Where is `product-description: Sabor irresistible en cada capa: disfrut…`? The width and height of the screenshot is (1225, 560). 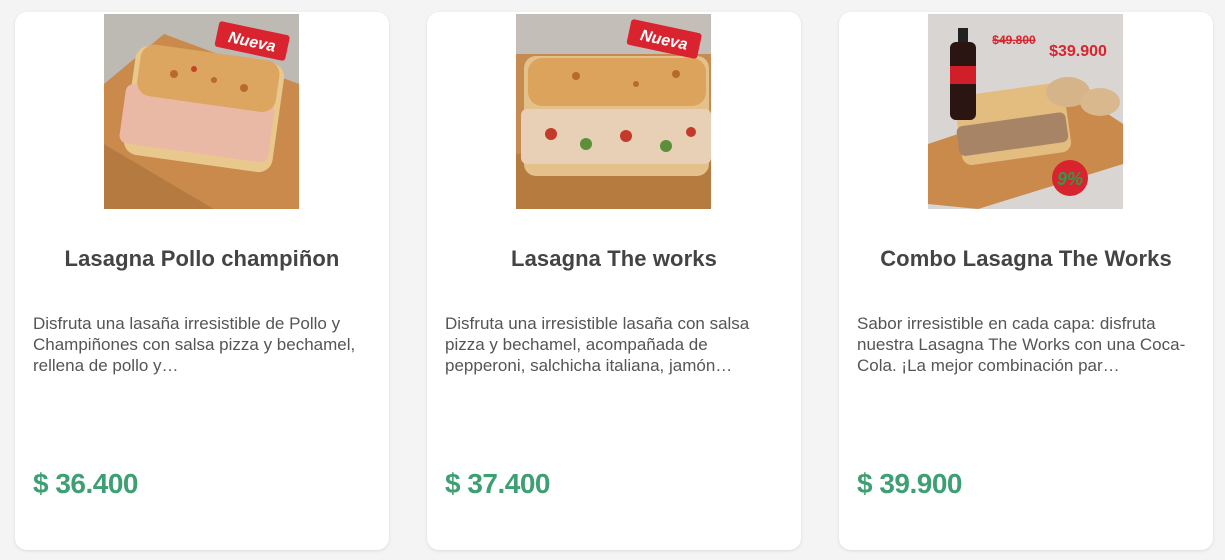
product-description: Sabor irresistible en cada capa: disfrut… is located at coordinates (1027, 348).